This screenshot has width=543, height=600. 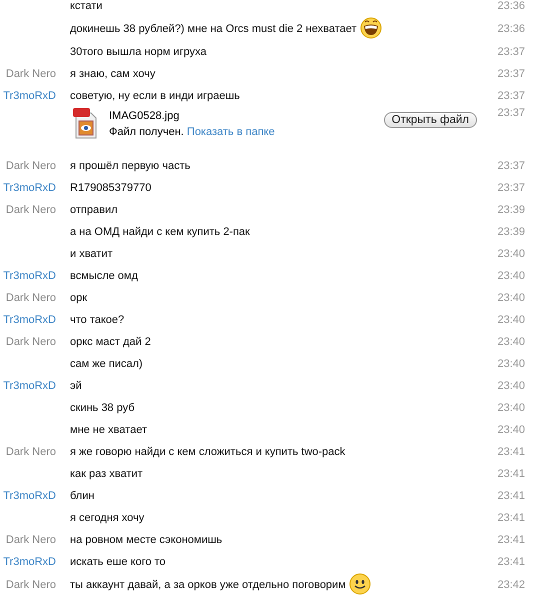 What do you see at coordinates (91, 254) in the screenshot?
I see `message-text: и хватит` at bounding box center [91, 254].